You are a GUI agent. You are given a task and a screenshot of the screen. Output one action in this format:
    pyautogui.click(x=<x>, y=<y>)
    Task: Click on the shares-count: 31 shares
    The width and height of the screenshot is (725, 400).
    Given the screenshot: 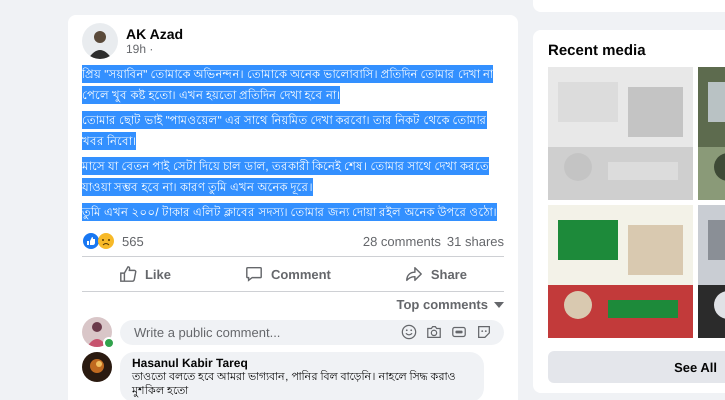 What is the action you would take?
    pyautogui.click(x=475, y=241)
    